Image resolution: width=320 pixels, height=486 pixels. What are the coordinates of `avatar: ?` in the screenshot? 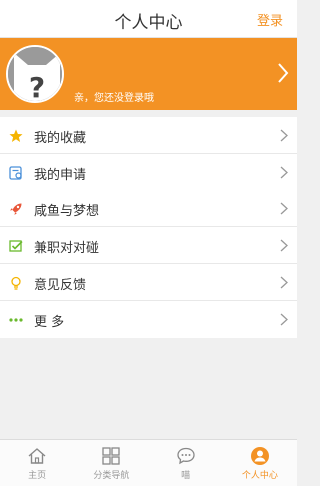 It's located at (35, 74).